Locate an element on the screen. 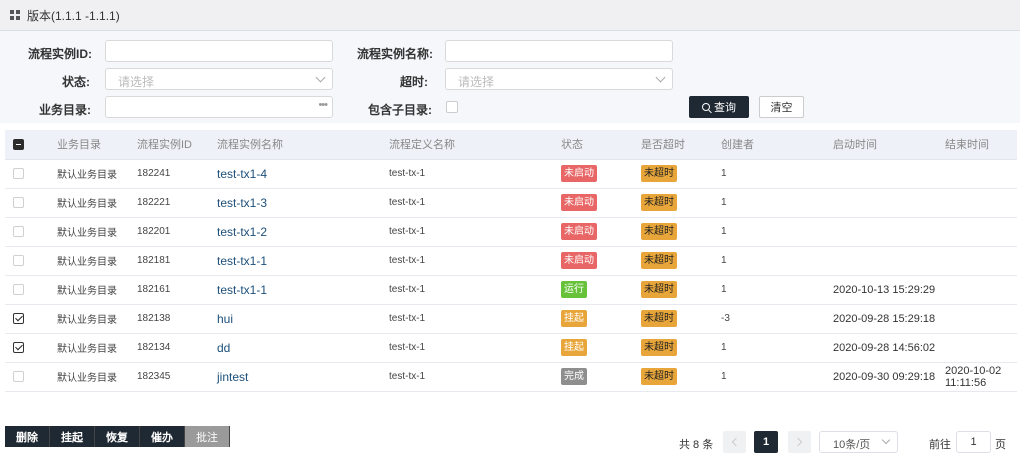 This screenshot has height=456, width=1020. table-row: 默认业务目录 182201 test-tx1-2 test-tx-1 未启动 未超时 1 is located at coordinates (511, 232).